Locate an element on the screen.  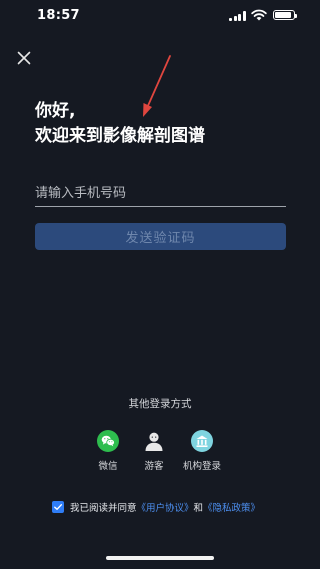
wechat-icon is located at coordinates (108, 441).